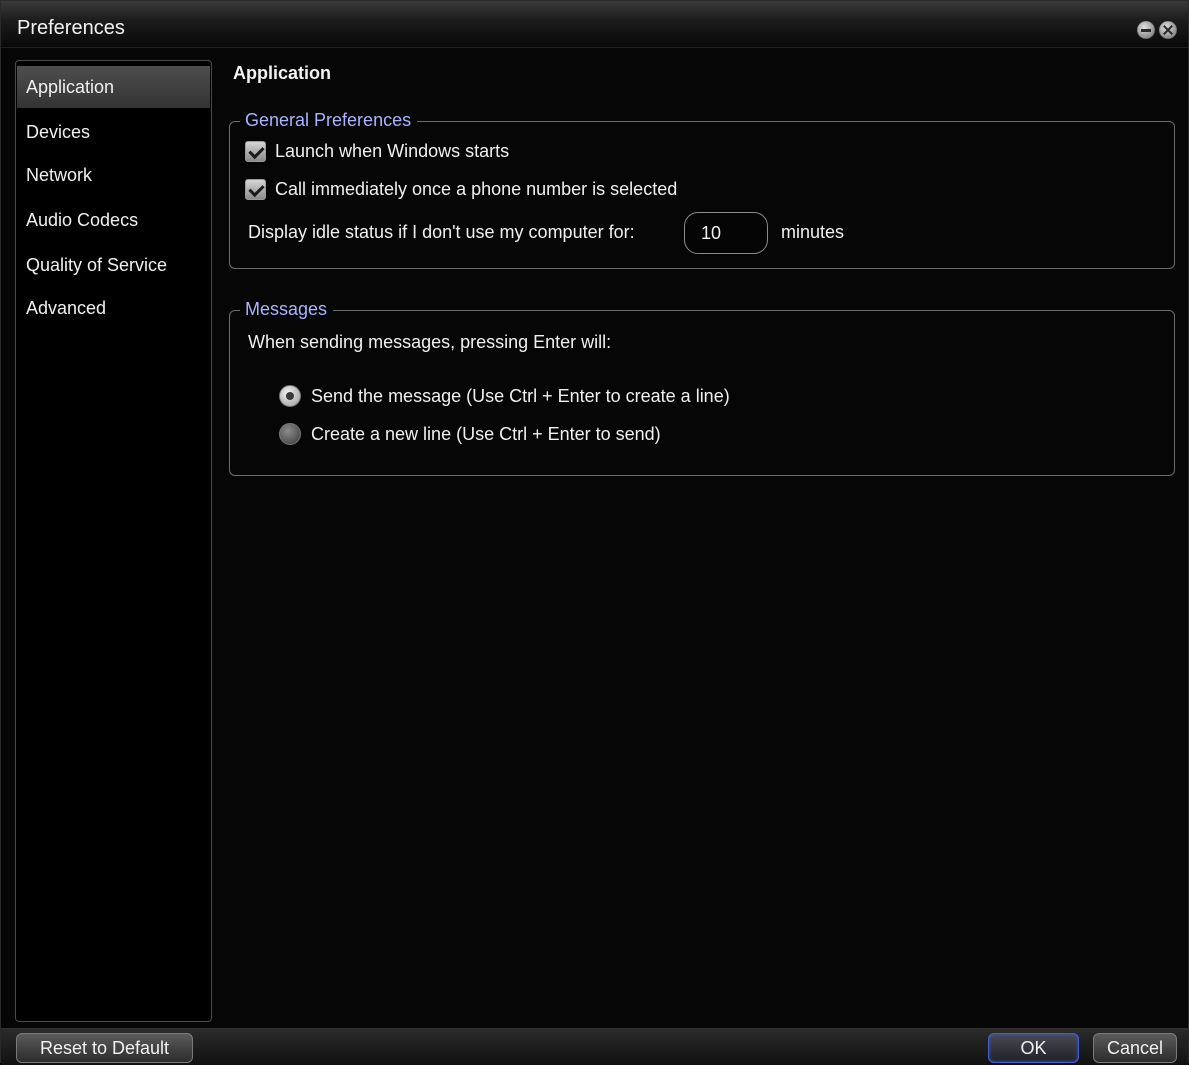 Image resolution: width=1189 pixels, height=1065 pixels. I want to click on close-icon, so click(1168, 30).